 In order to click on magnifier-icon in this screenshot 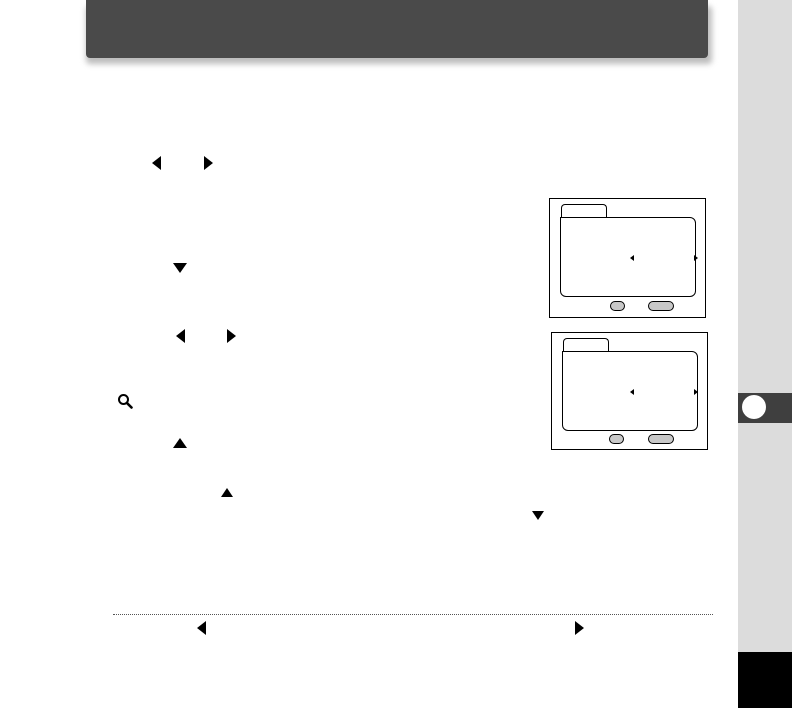, I will do `click(125, 401)`.